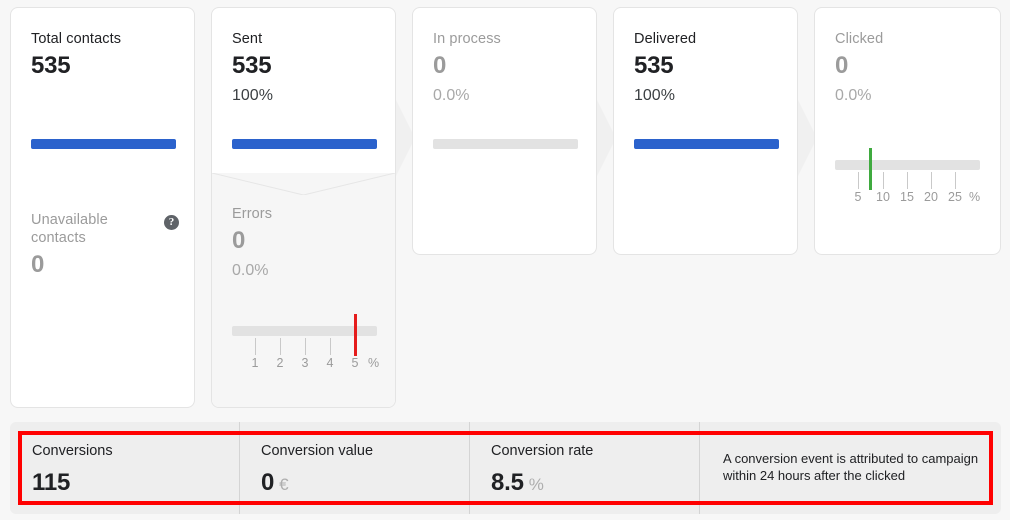 The width and height of the screenshot is (1010, 520). I want to click on errors-threshold-marker, so click(355, 335).